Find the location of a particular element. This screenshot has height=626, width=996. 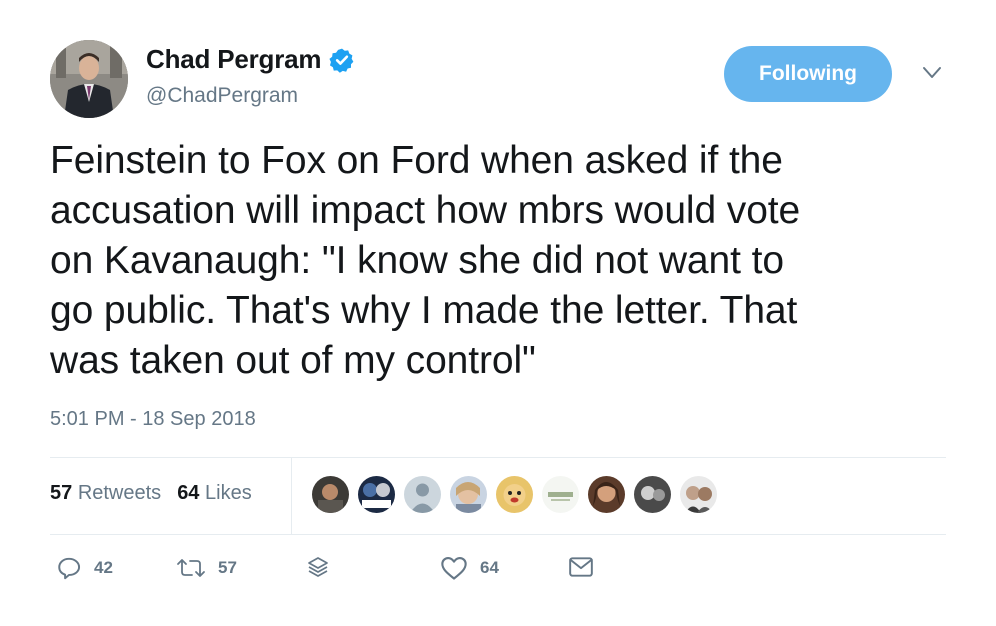

following-button: Following is located at coordinates (808, 74).